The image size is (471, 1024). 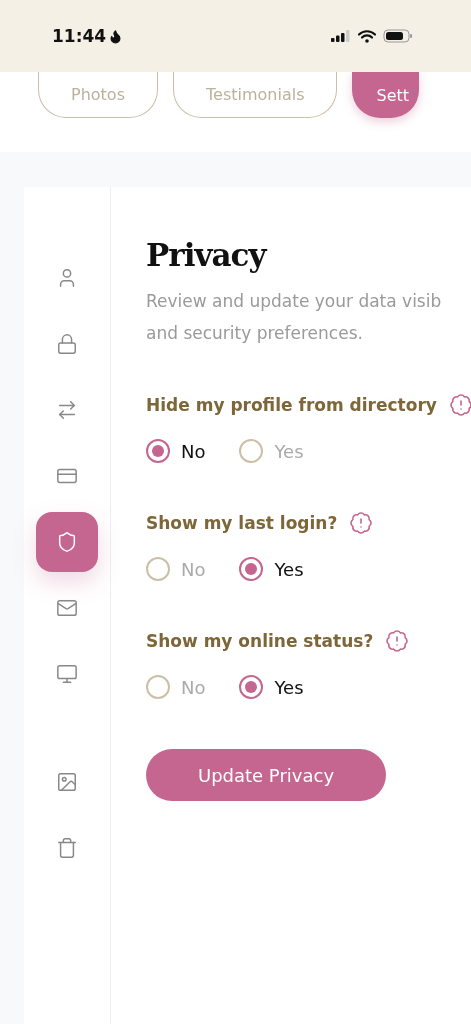 I want to click on battery-icon, so click(x=398, y=36).